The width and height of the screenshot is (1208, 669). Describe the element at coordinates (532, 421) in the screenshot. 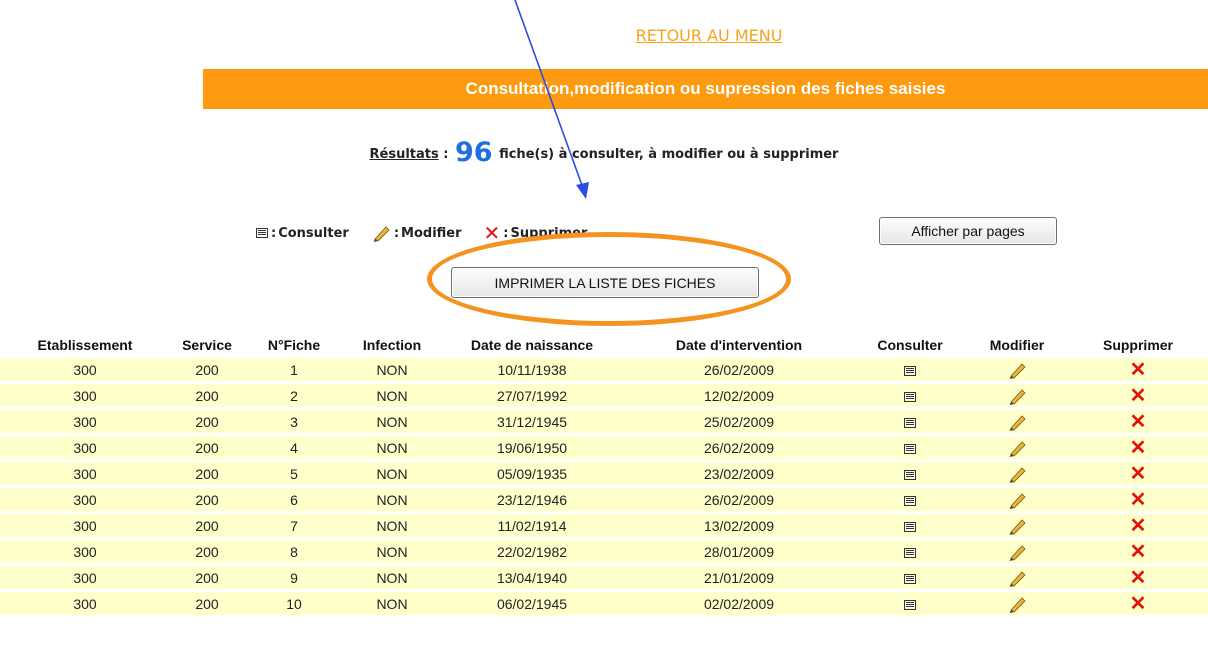

I see `cell-birth-date: 31/12/1945` at that location.